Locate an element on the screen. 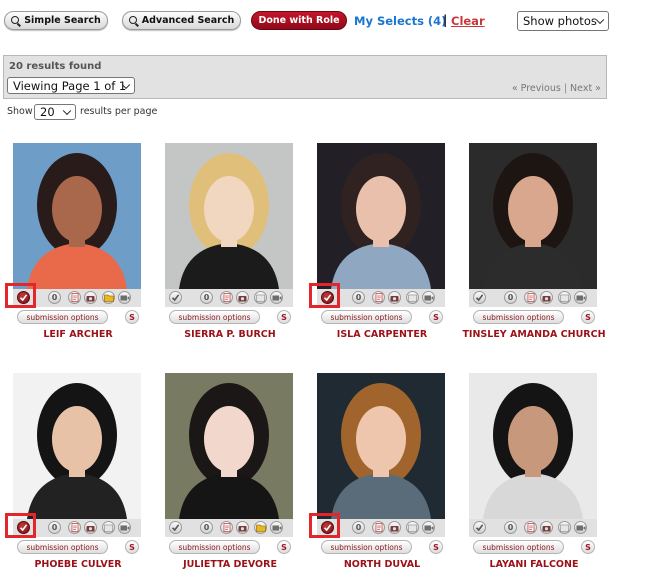  performer-card: 0 submission options S LEIF ARCHER is located at coordinates (78, 245).